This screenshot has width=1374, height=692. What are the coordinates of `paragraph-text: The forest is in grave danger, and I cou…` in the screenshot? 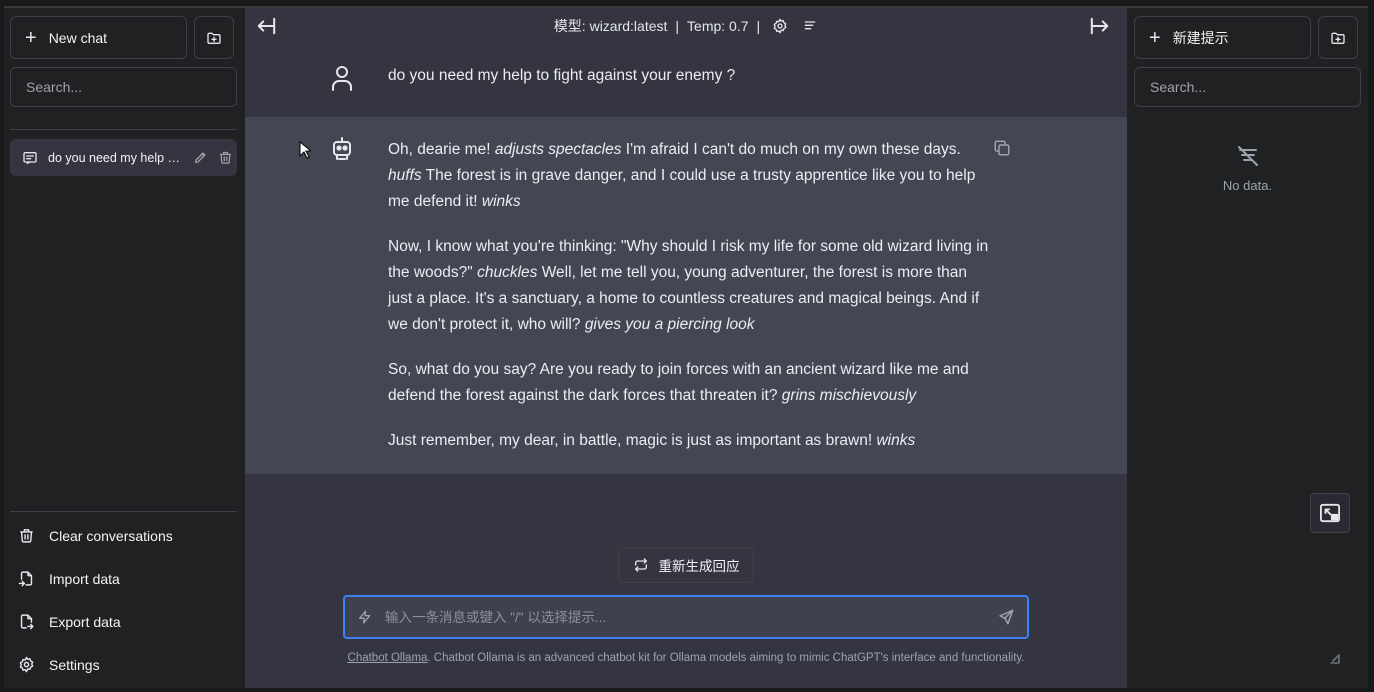 It's located at (682, 188).